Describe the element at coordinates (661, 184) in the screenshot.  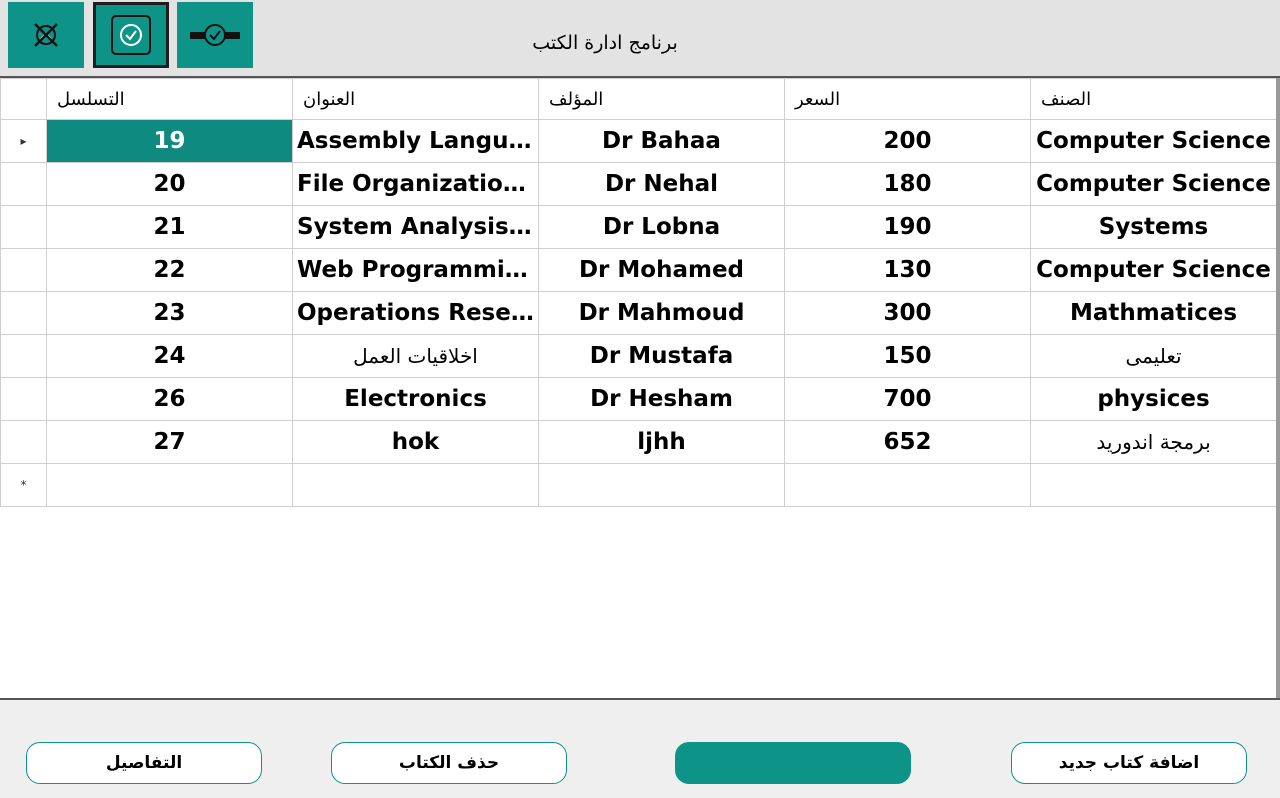
I see `cell-author: Dr Nehal` at that location.